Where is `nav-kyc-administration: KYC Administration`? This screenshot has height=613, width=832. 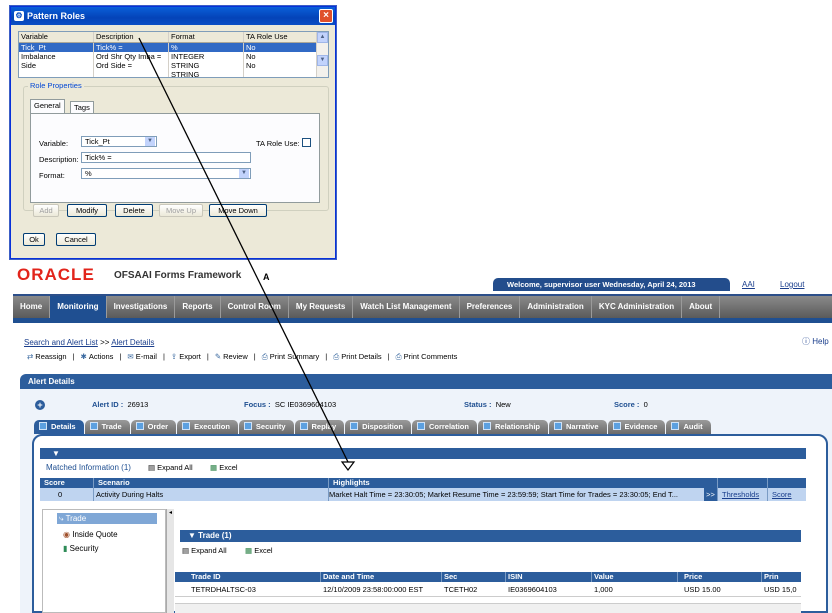 nav-kyc-administration: KYC Administration is located at coordinates (637, 307).